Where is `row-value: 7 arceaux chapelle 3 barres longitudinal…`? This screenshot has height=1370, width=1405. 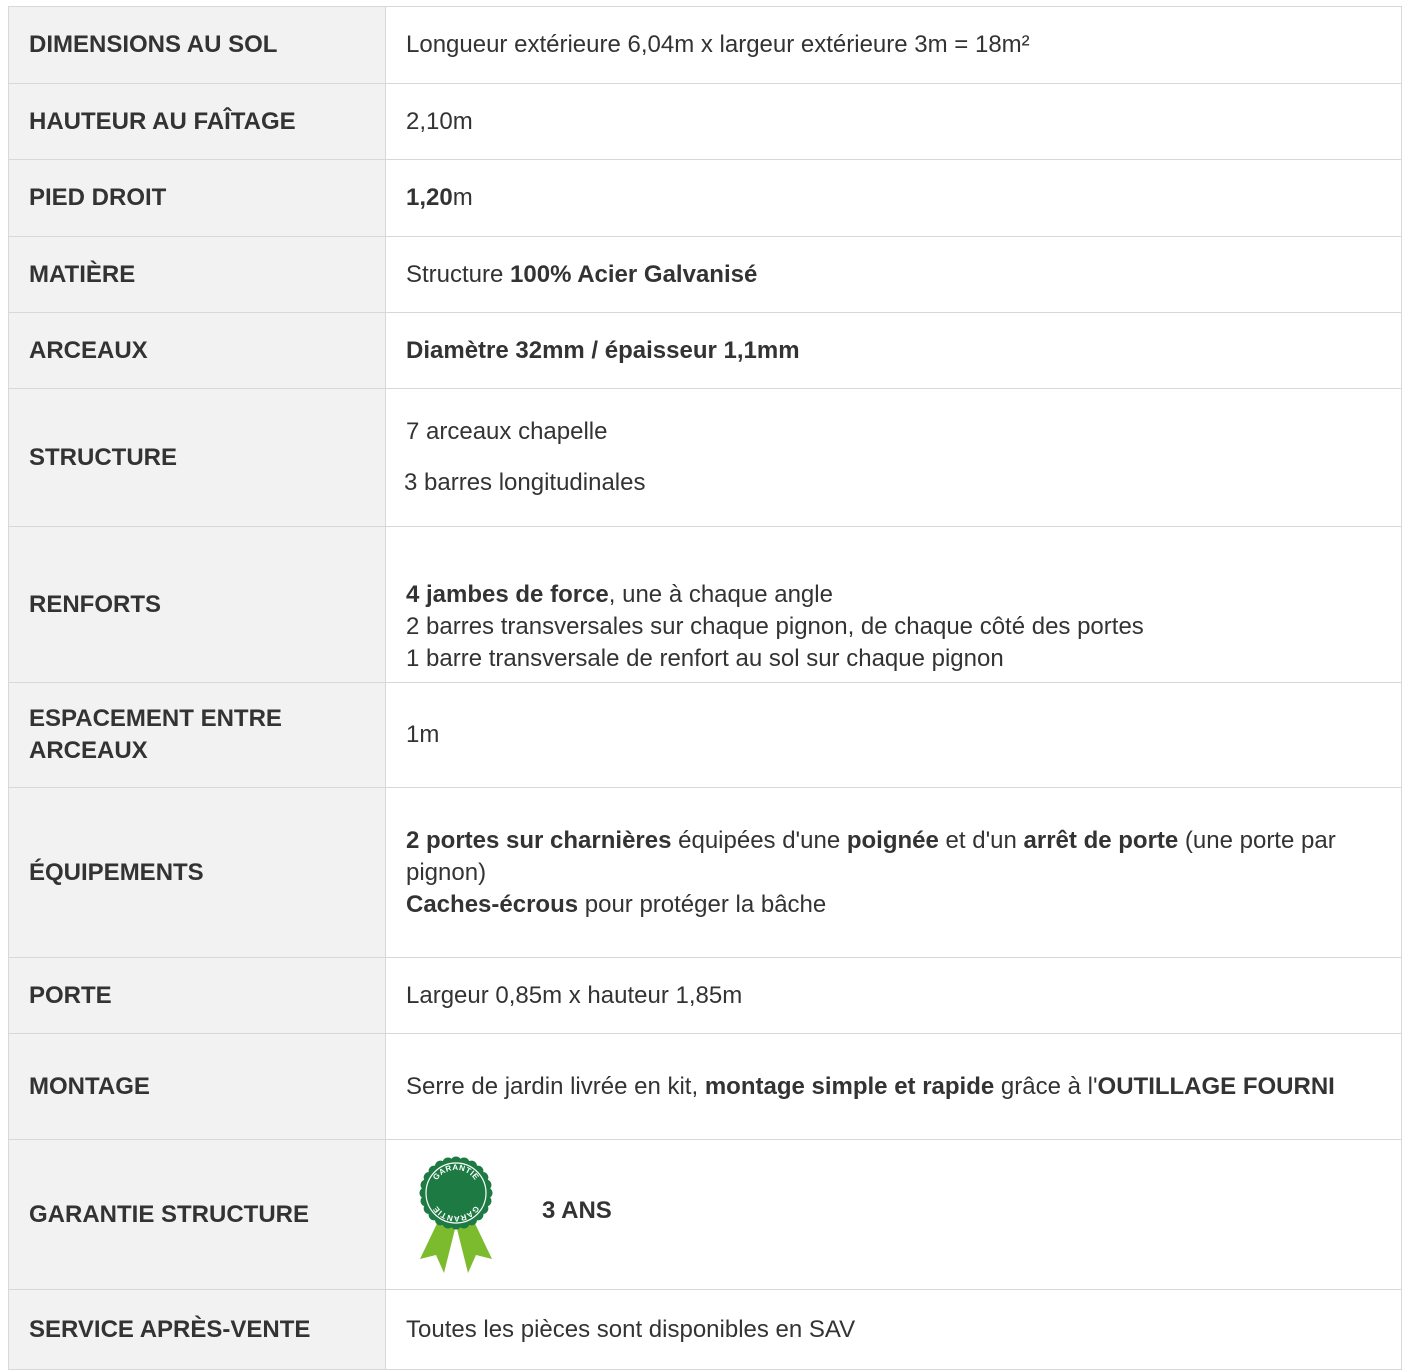
row-value: 7 arceaux chapelle 3 barres longitudinal… is located at coordinates (893, 457).